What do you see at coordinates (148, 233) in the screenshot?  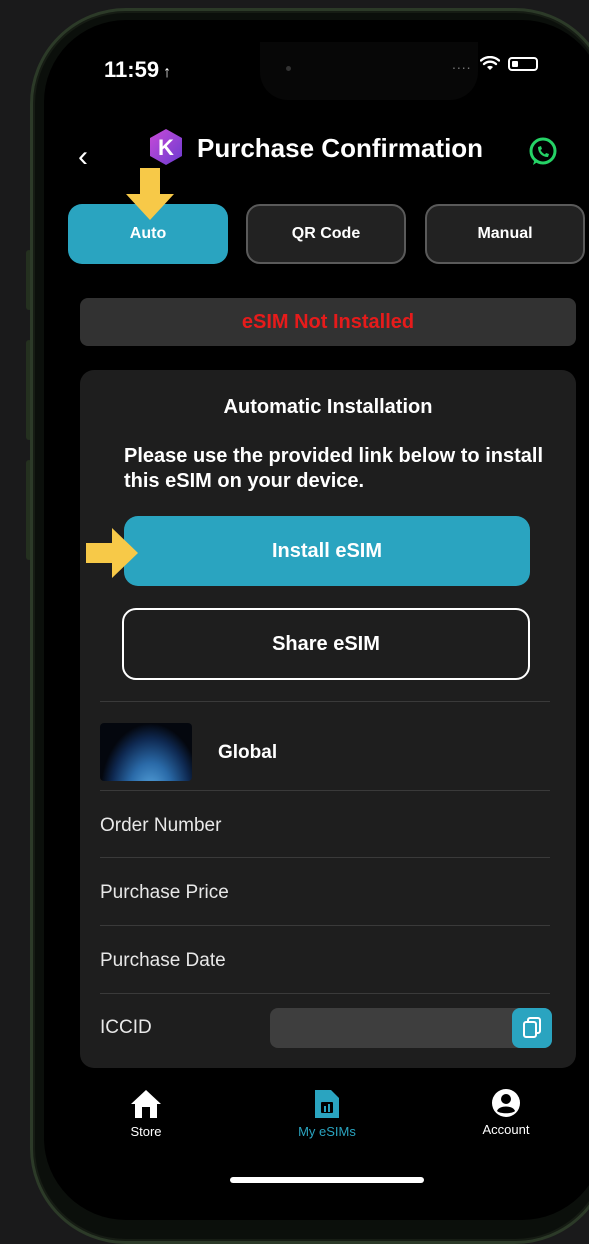 I see `tab-label: Auto` at bounding box center [148, 233].